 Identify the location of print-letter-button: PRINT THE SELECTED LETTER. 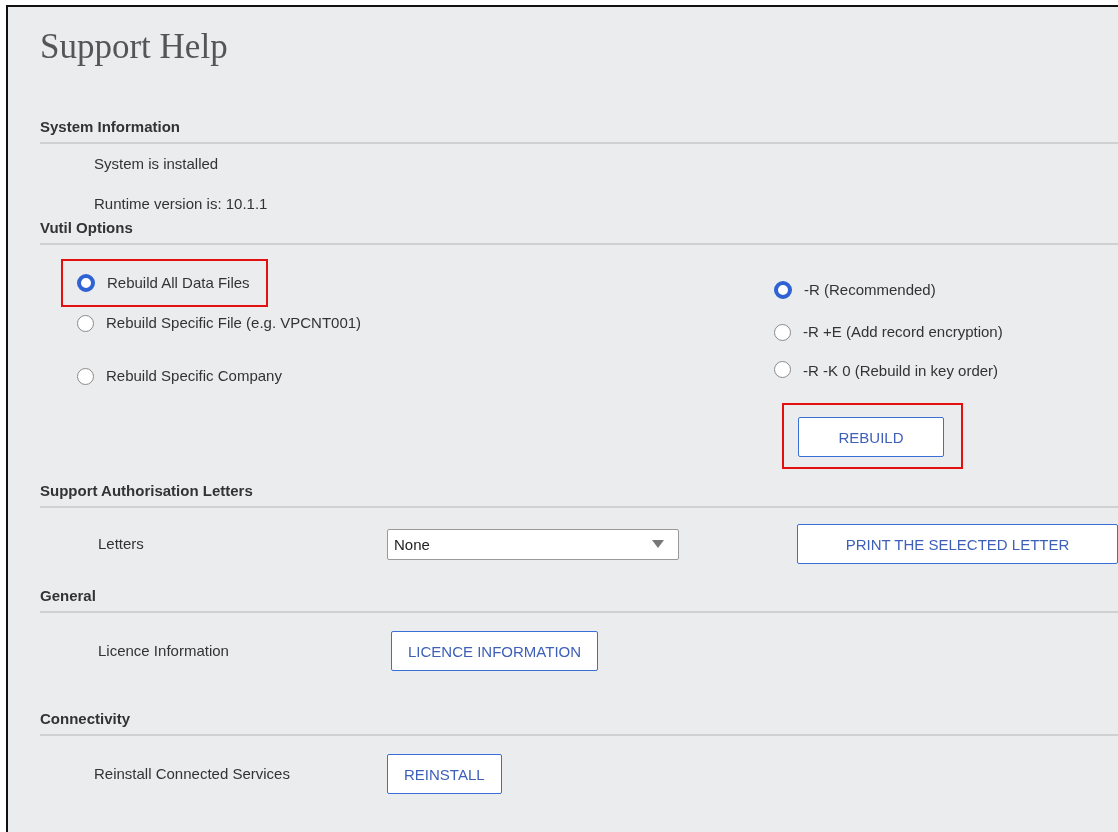
(957, 544).